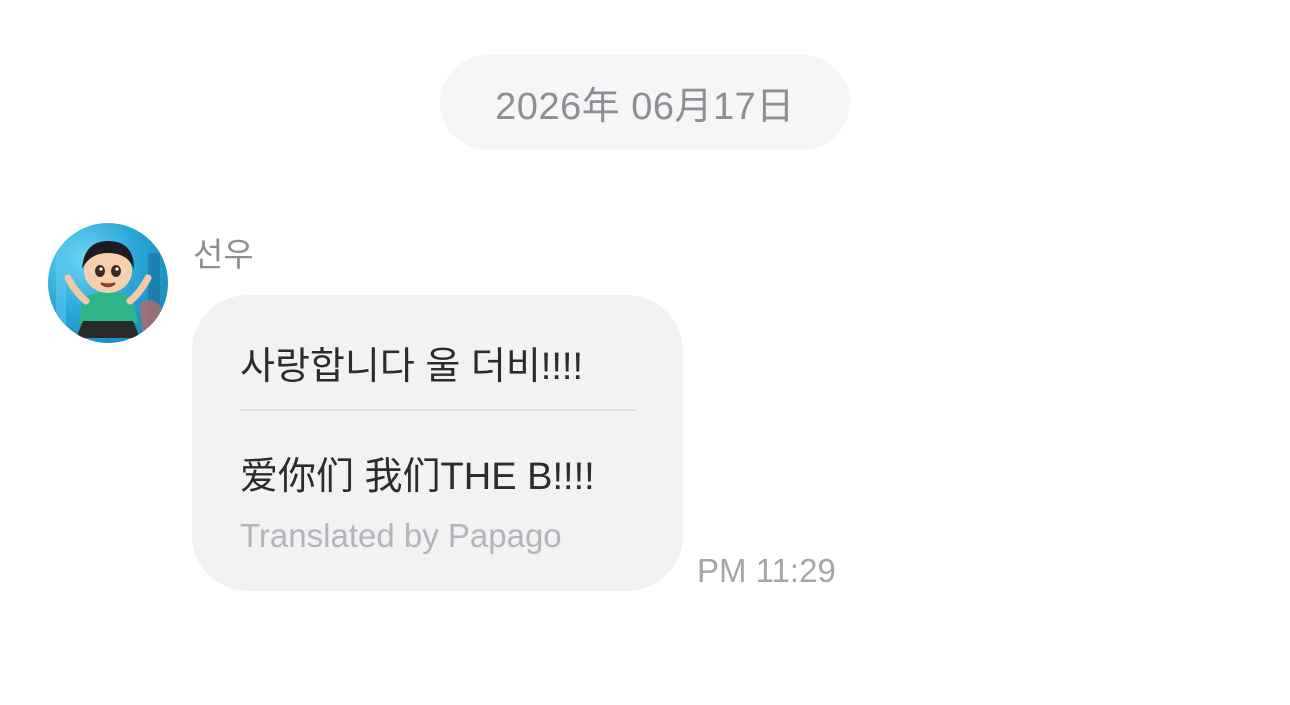  I want to click on message-original-text: 사랑합니다 울 더비!!!!, so click(412, 367).